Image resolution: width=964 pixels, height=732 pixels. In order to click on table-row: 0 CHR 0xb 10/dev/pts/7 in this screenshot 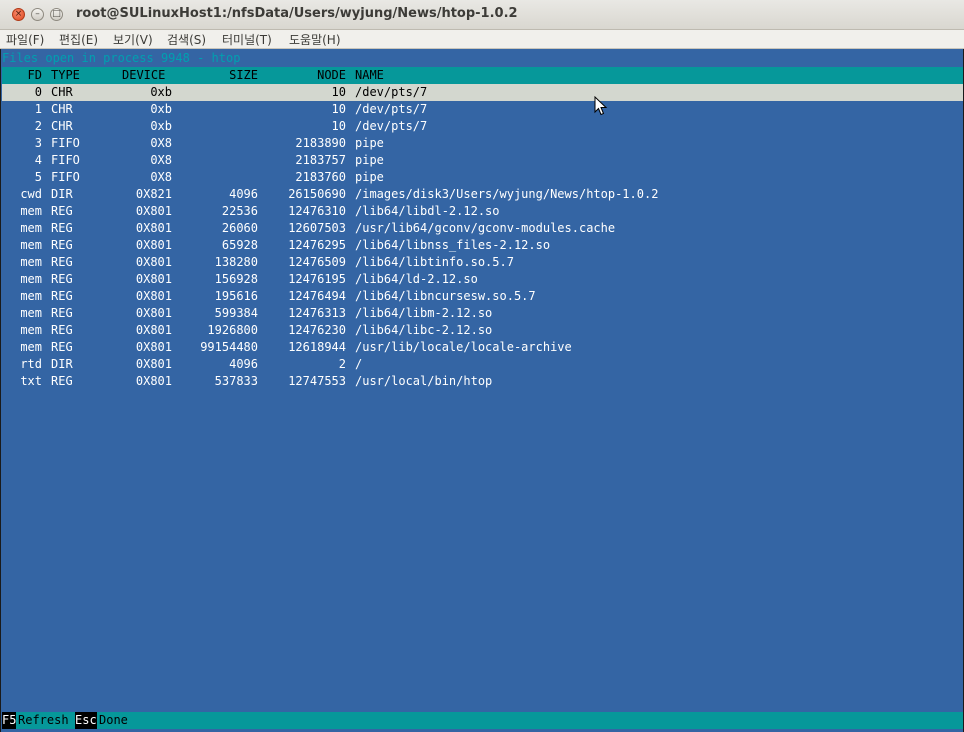, I will do `click(482, 92)`.